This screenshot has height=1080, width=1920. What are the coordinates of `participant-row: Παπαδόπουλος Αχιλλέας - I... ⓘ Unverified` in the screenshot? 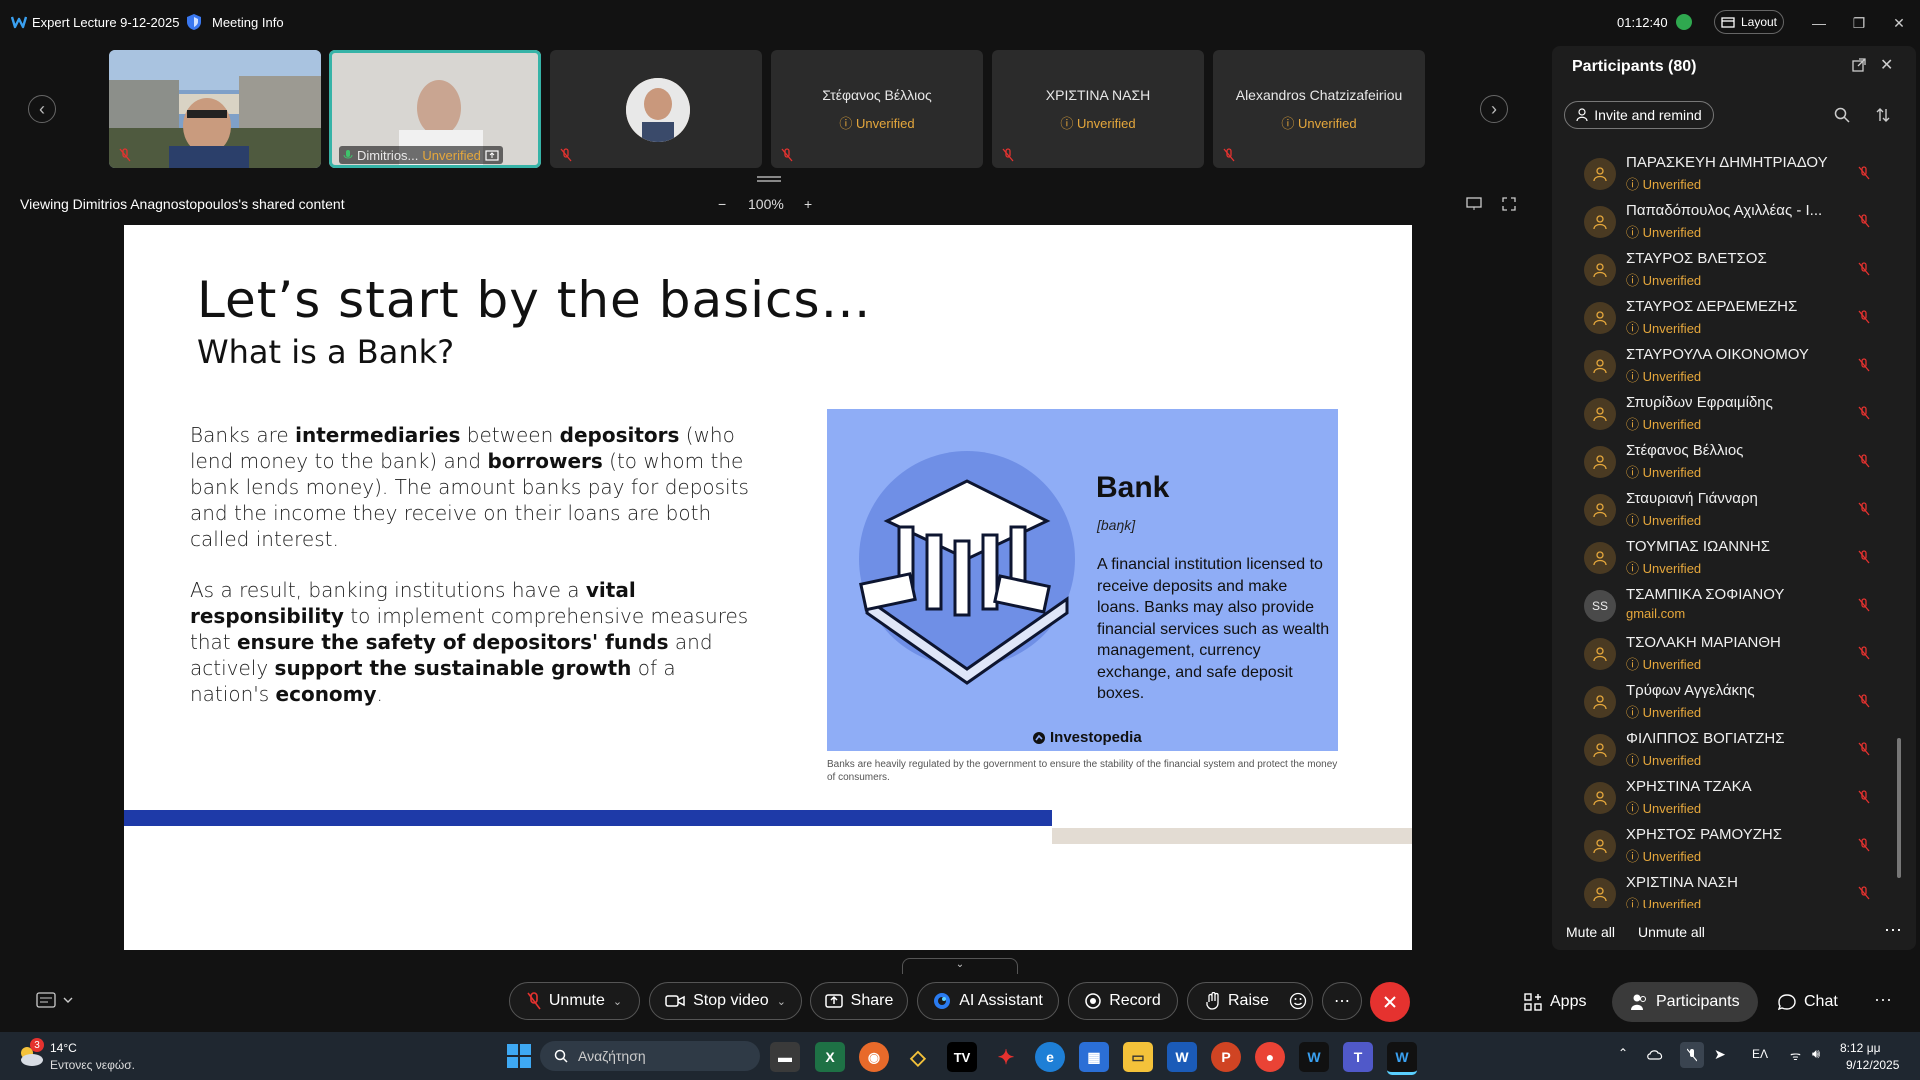 It's located at (1732, 222).